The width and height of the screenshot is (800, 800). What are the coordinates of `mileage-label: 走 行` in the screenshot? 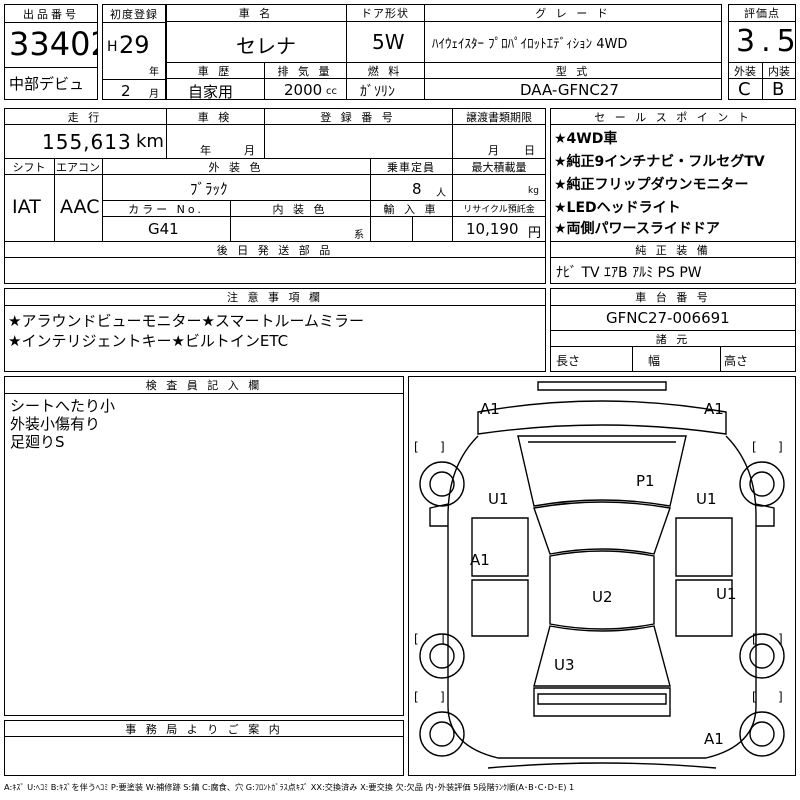 It's located at (85, 117).